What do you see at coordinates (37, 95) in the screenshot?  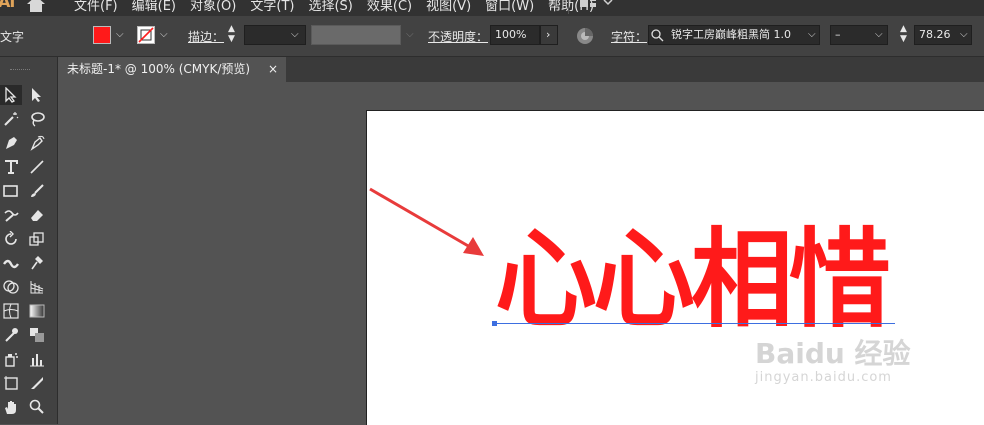 I see `direct-selection-tool-icon` at bounding box center [37, 95].